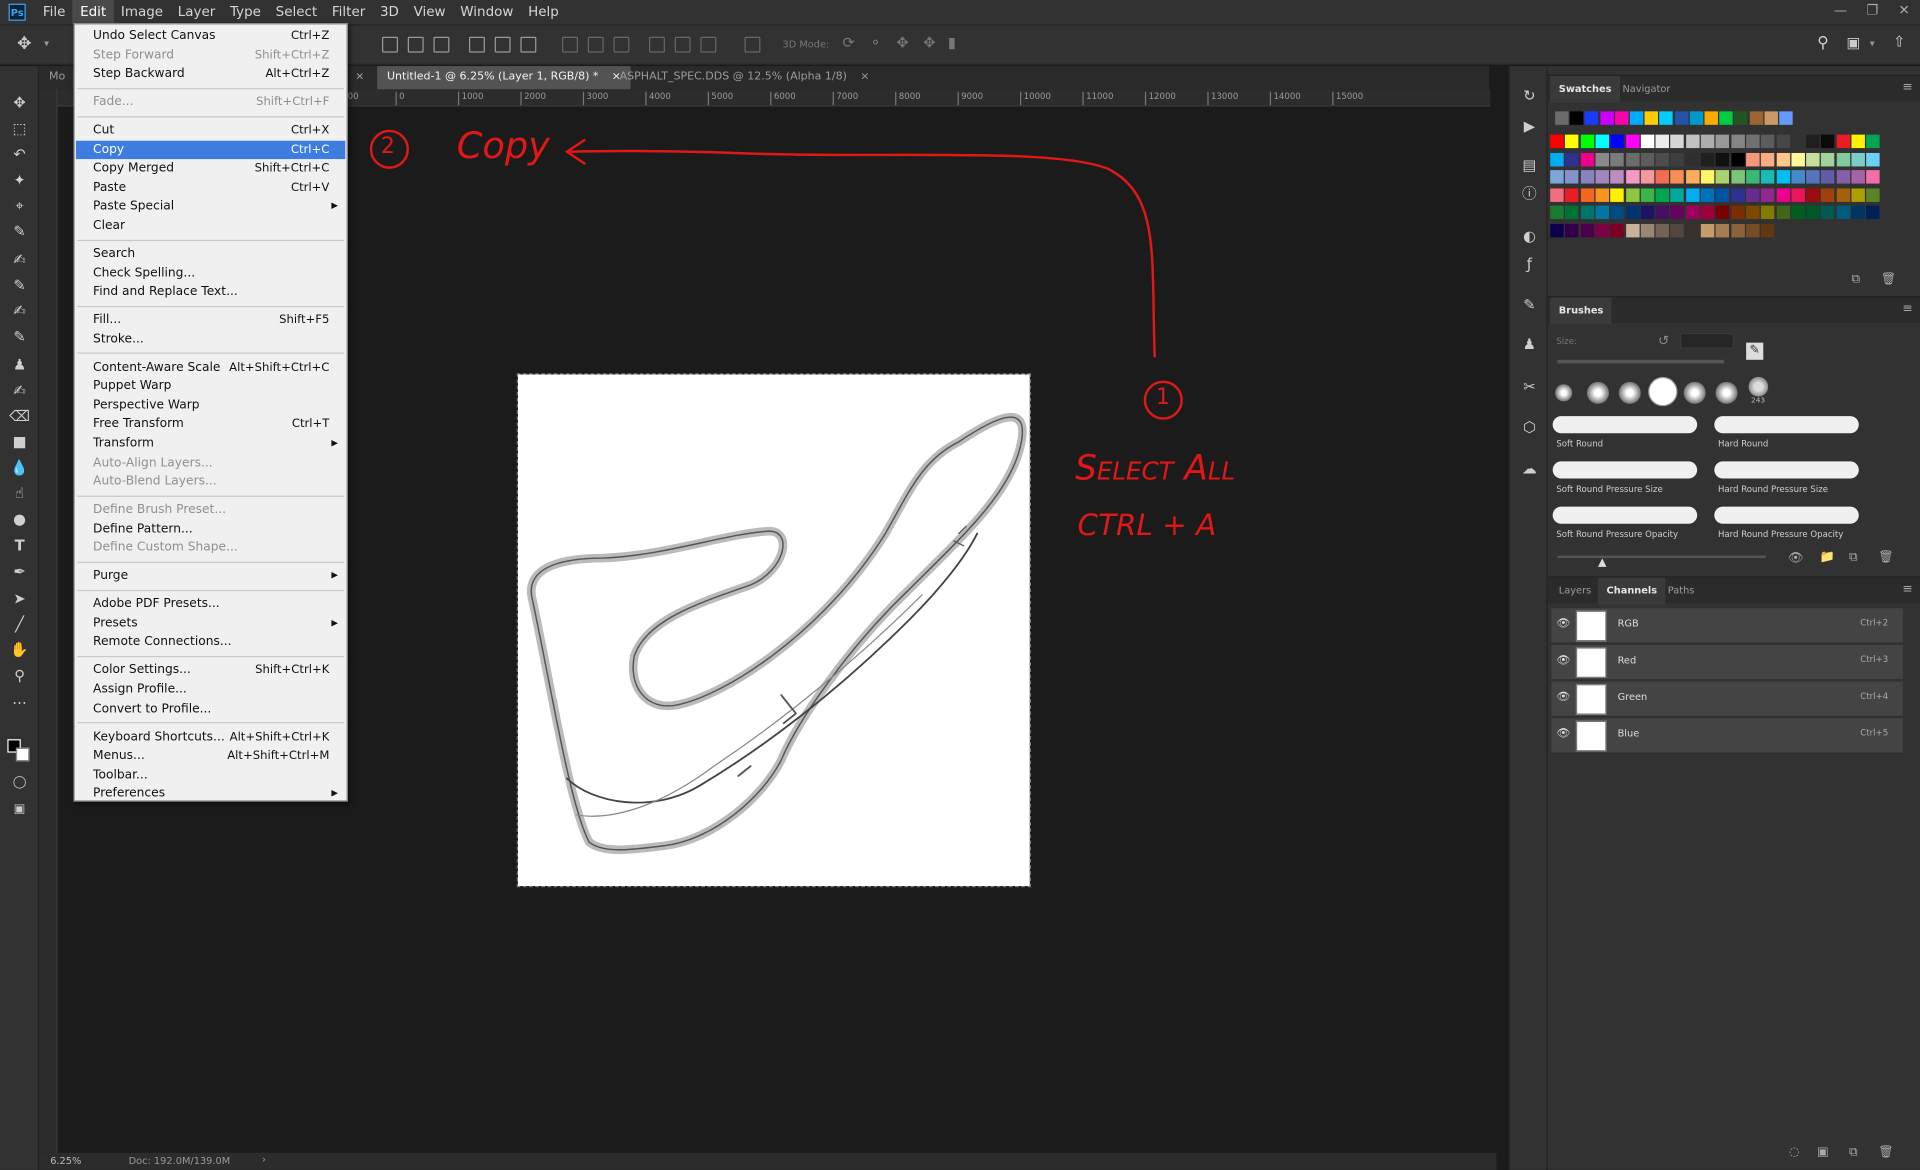 This screenshot has width=1920, height=1170. Describe the element at coordinates (210, 576) in the screenshot. I see `menu-item-purge: Purge ▶` at that location.